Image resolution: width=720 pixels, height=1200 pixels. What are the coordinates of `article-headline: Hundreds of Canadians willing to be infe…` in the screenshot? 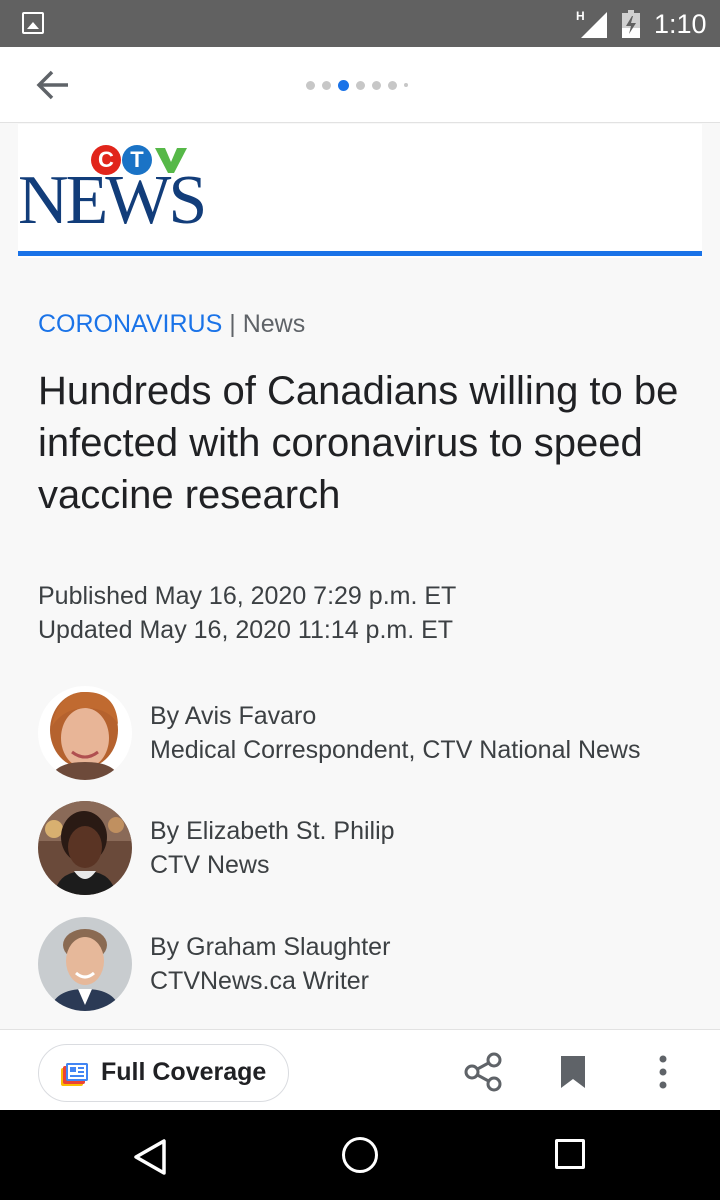 It's located at (358, 443).